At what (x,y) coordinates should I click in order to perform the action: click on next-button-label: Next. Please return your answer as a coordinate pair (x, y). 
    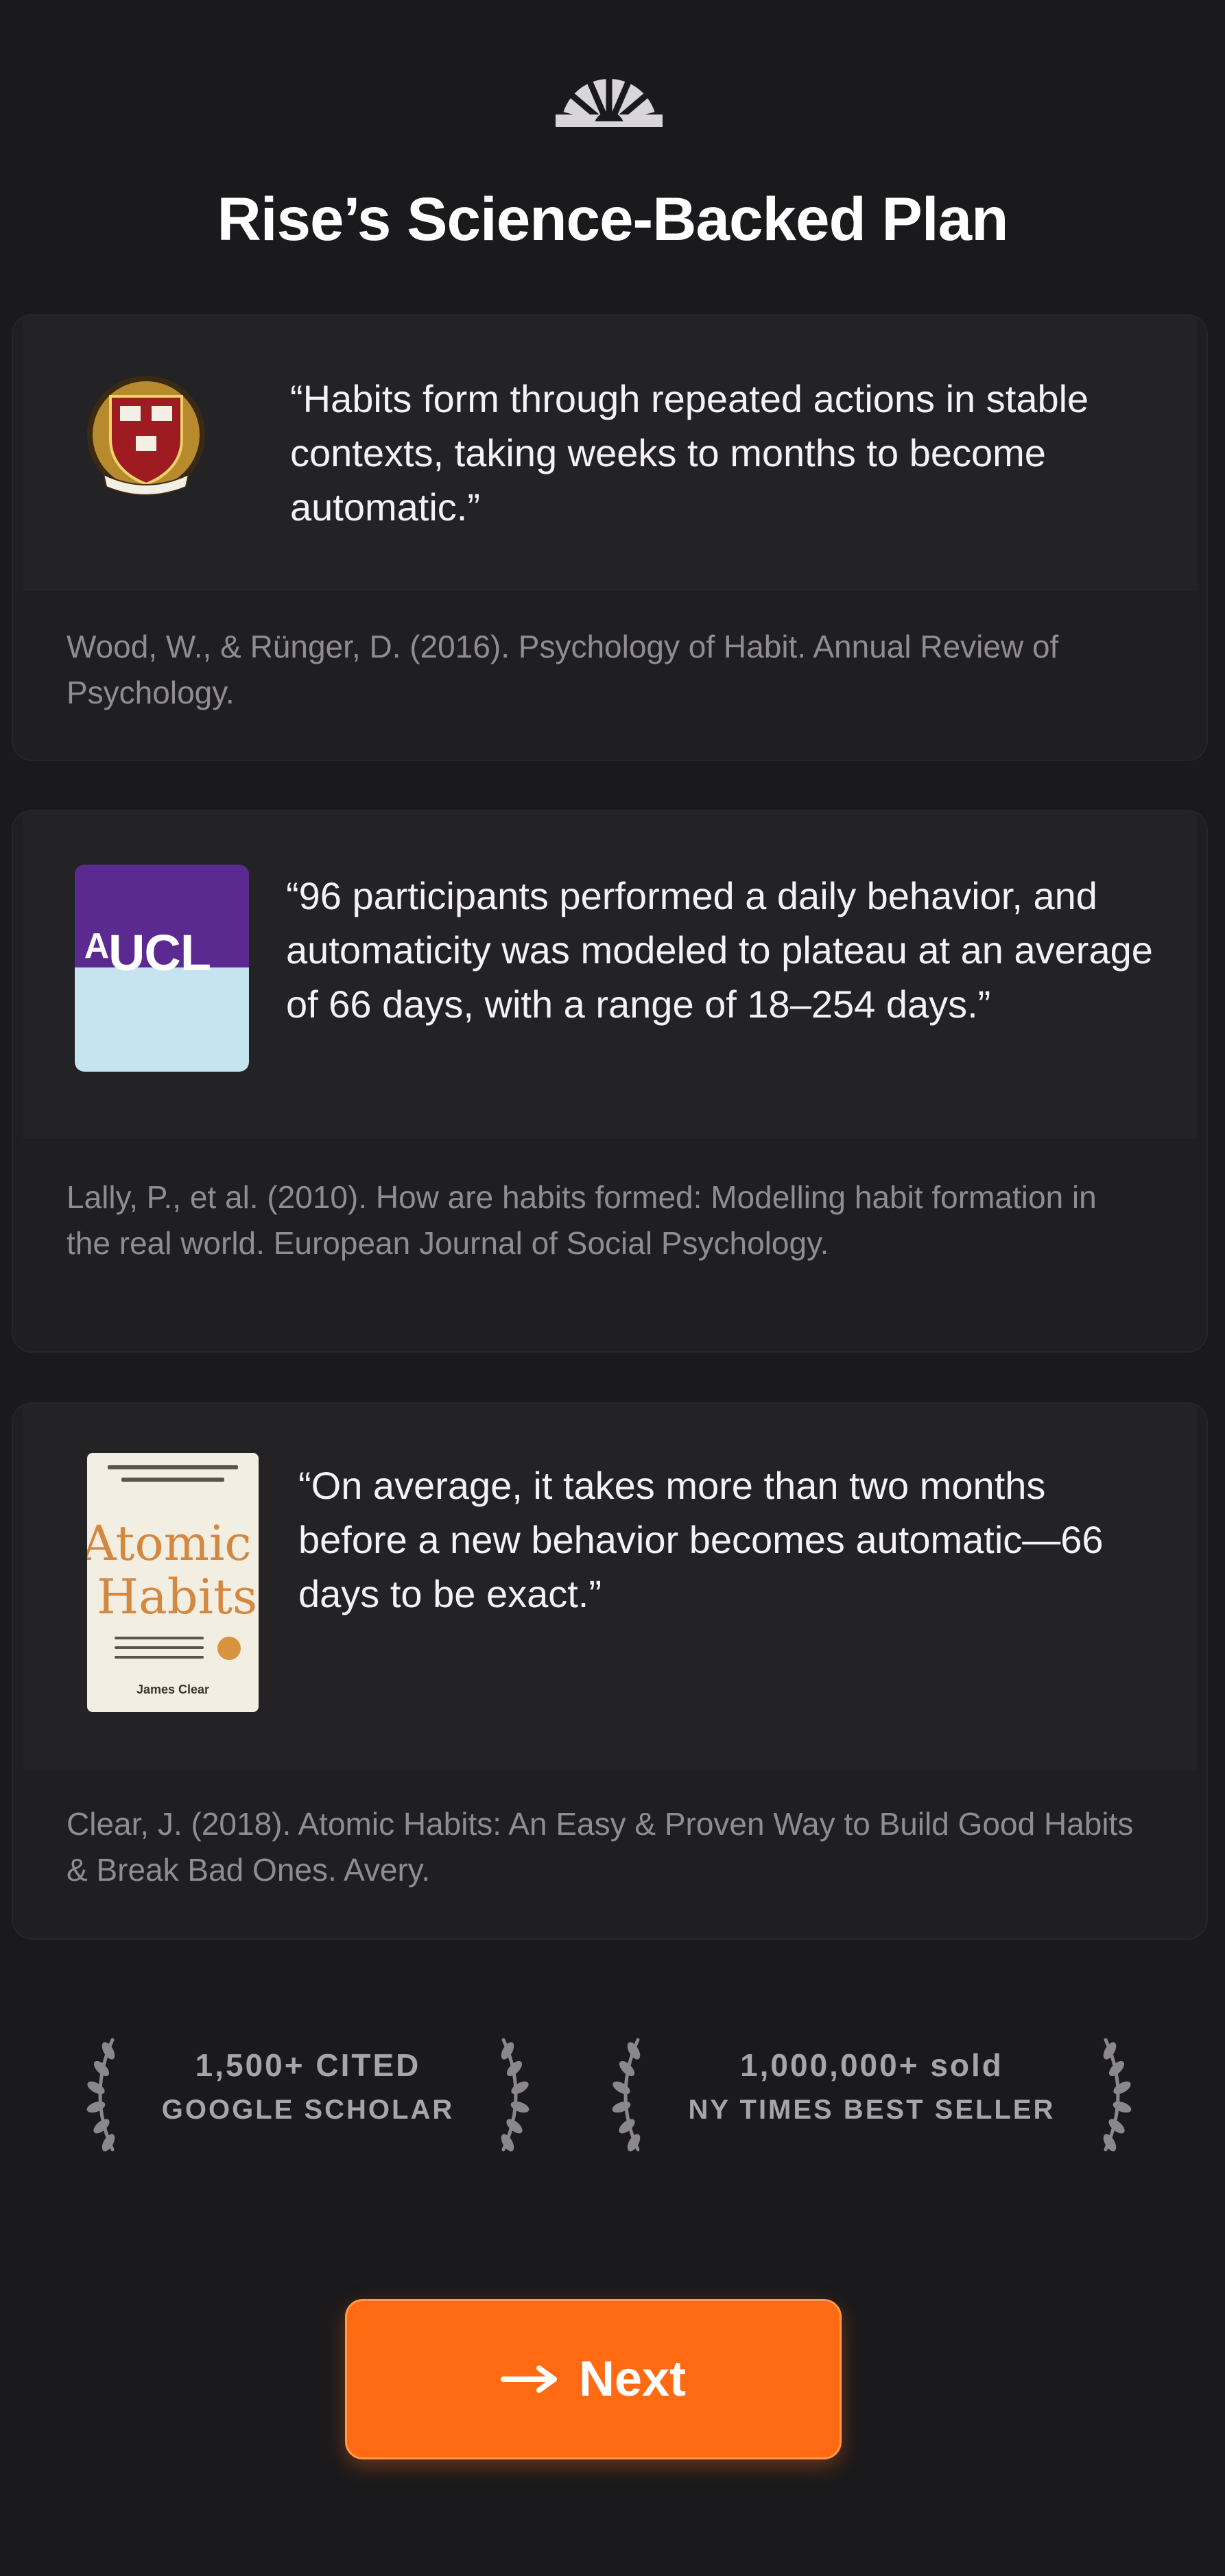
    Looking at the image, I should click on (632, 2380).